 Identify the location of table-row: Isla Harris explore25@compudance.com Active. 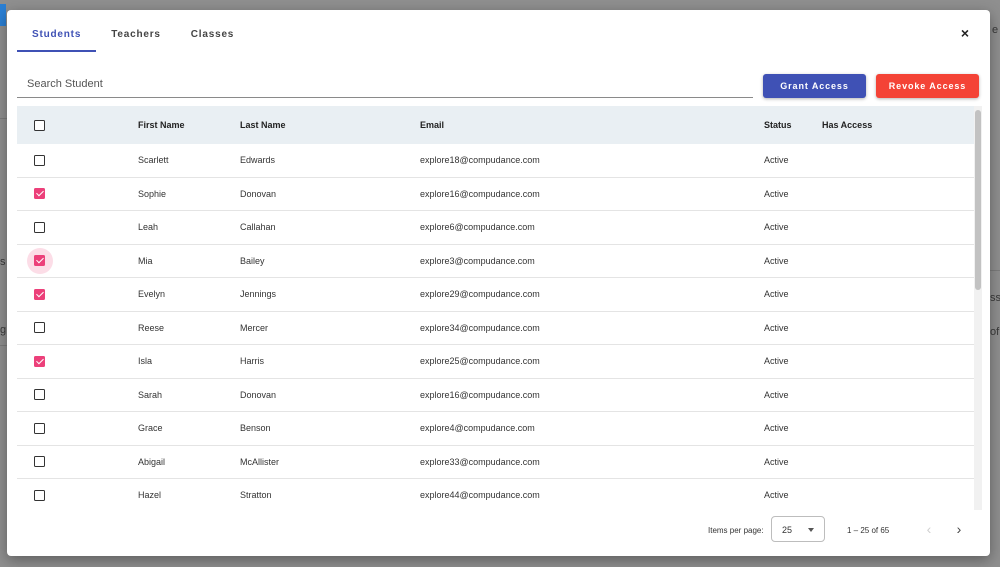
(495, 362).